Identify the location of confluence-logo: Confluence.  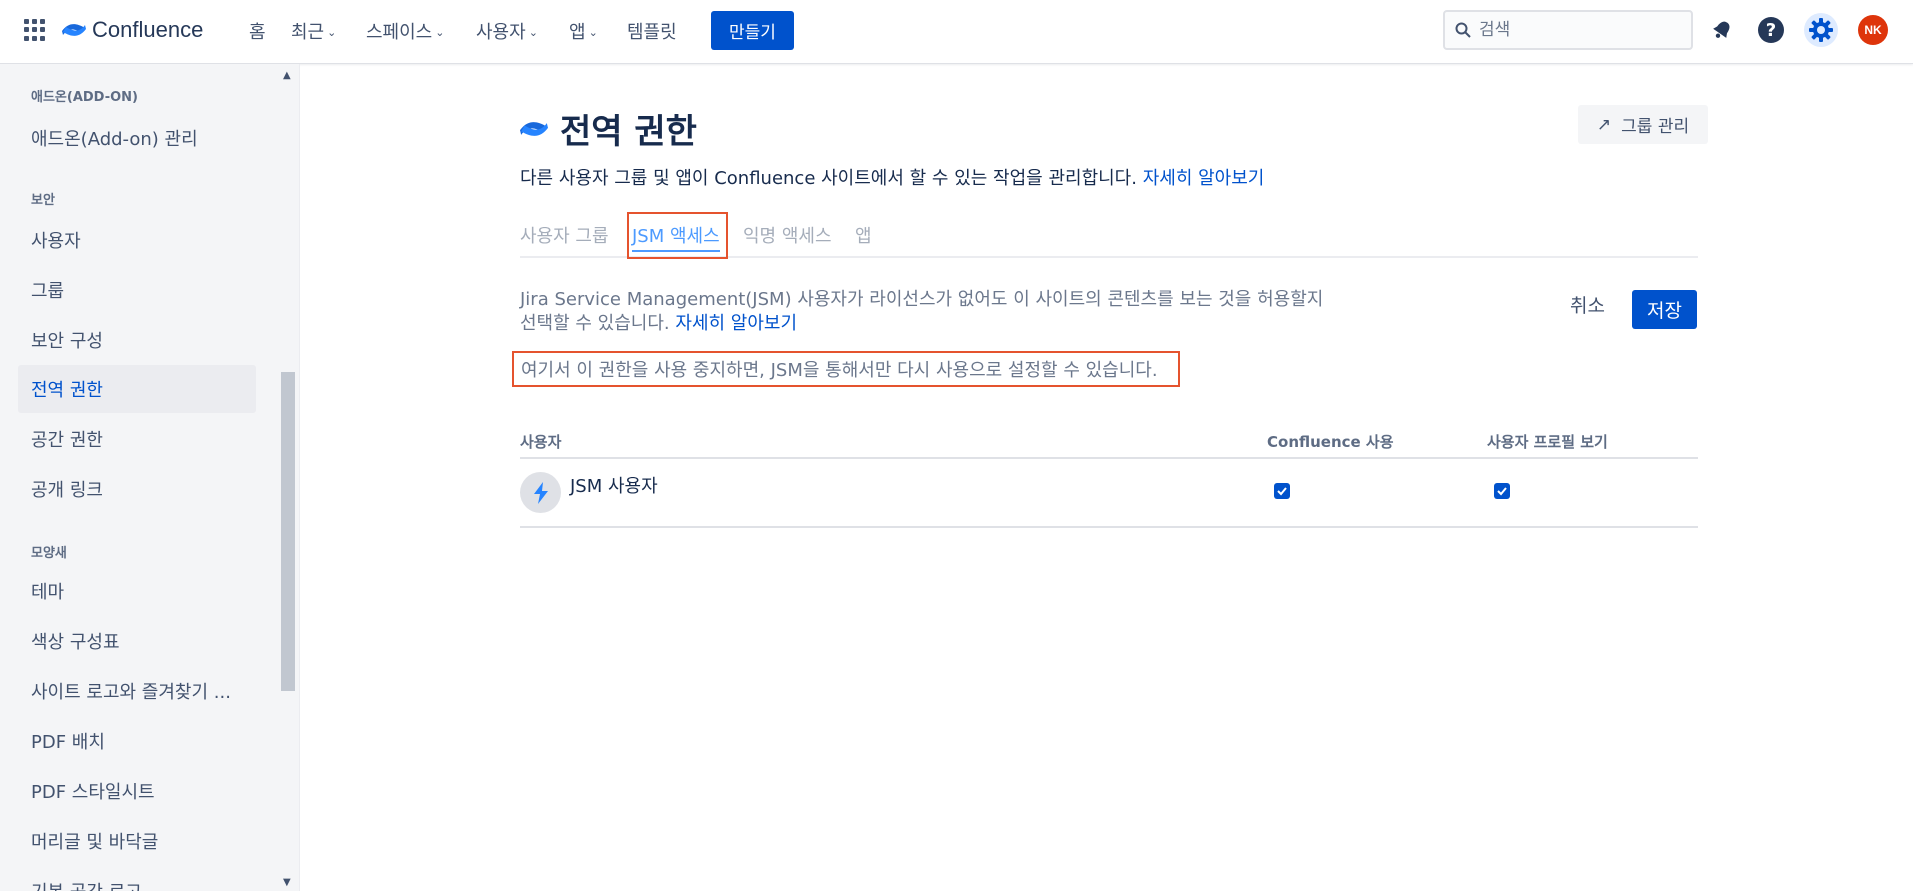
(132, 30).